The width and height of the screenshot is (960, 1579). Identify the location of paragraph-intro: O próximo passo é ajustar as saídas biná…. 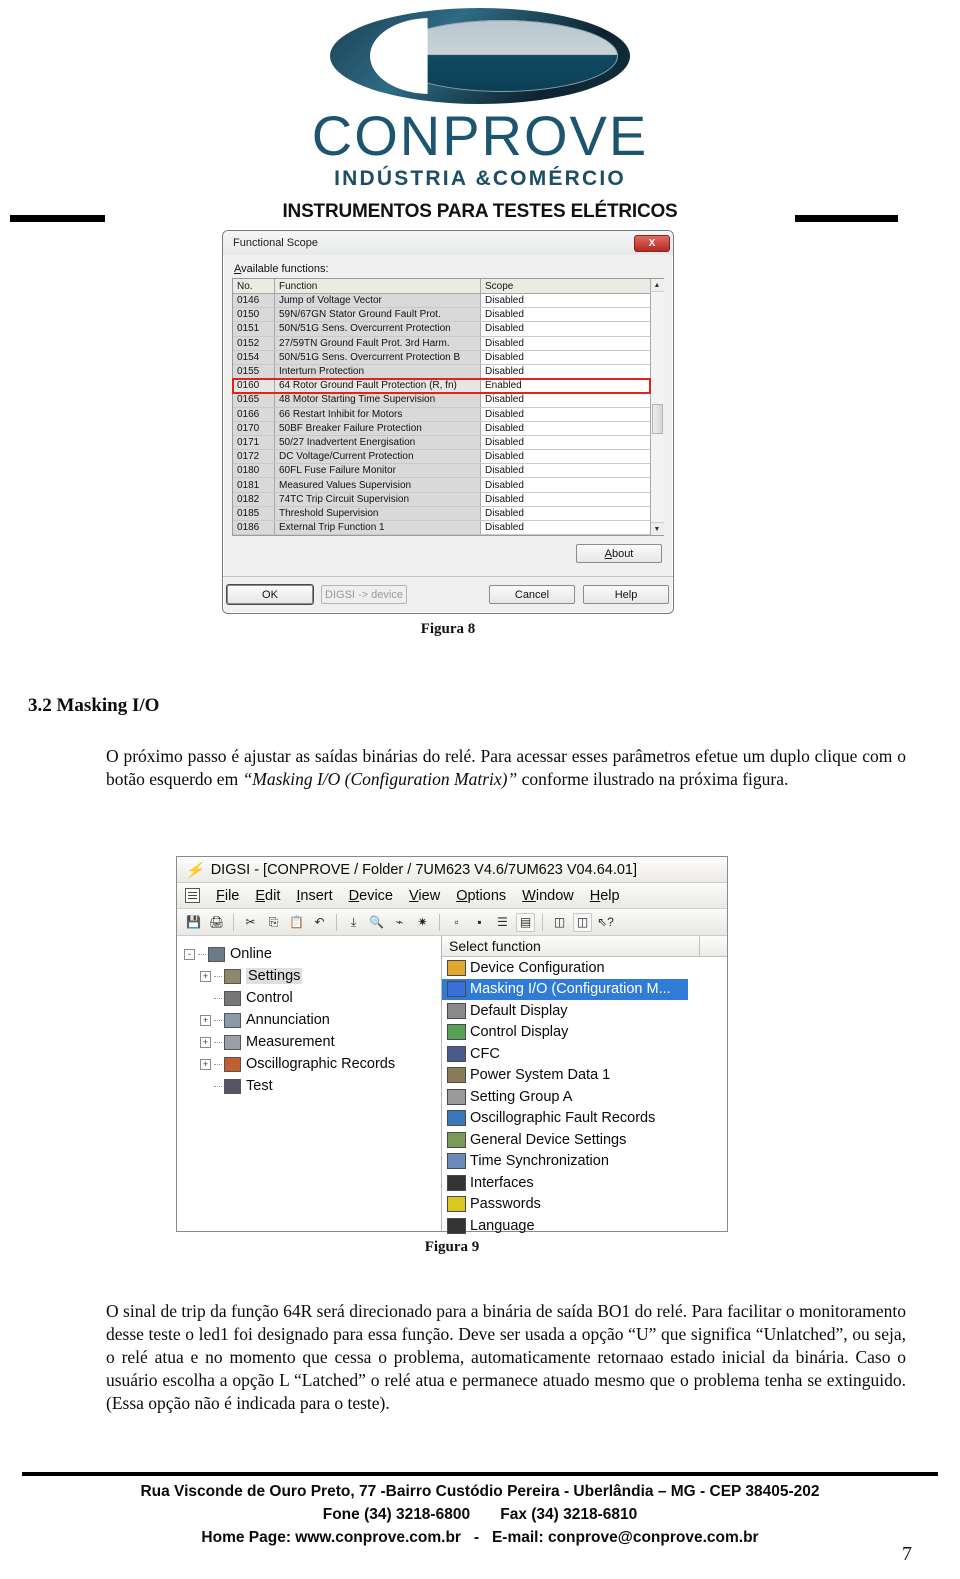
(506, 768).